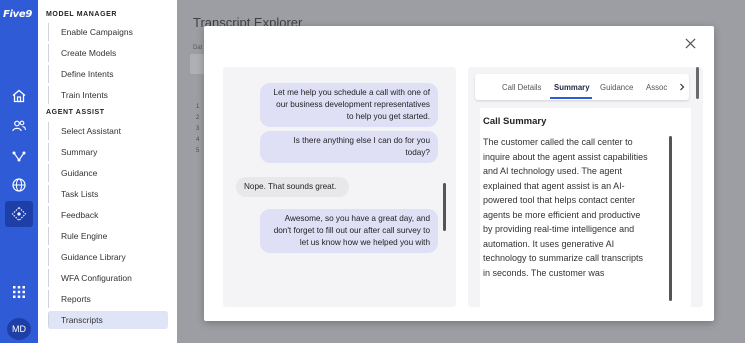 This screenshot has height=343, width=745. I want to click on tab-call-details: Call Details, so click(521, 87).